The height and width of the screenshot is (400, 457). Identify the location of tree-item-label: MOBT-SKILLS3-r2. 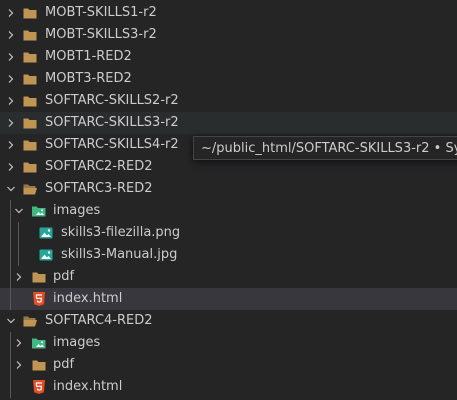
(101, 34).